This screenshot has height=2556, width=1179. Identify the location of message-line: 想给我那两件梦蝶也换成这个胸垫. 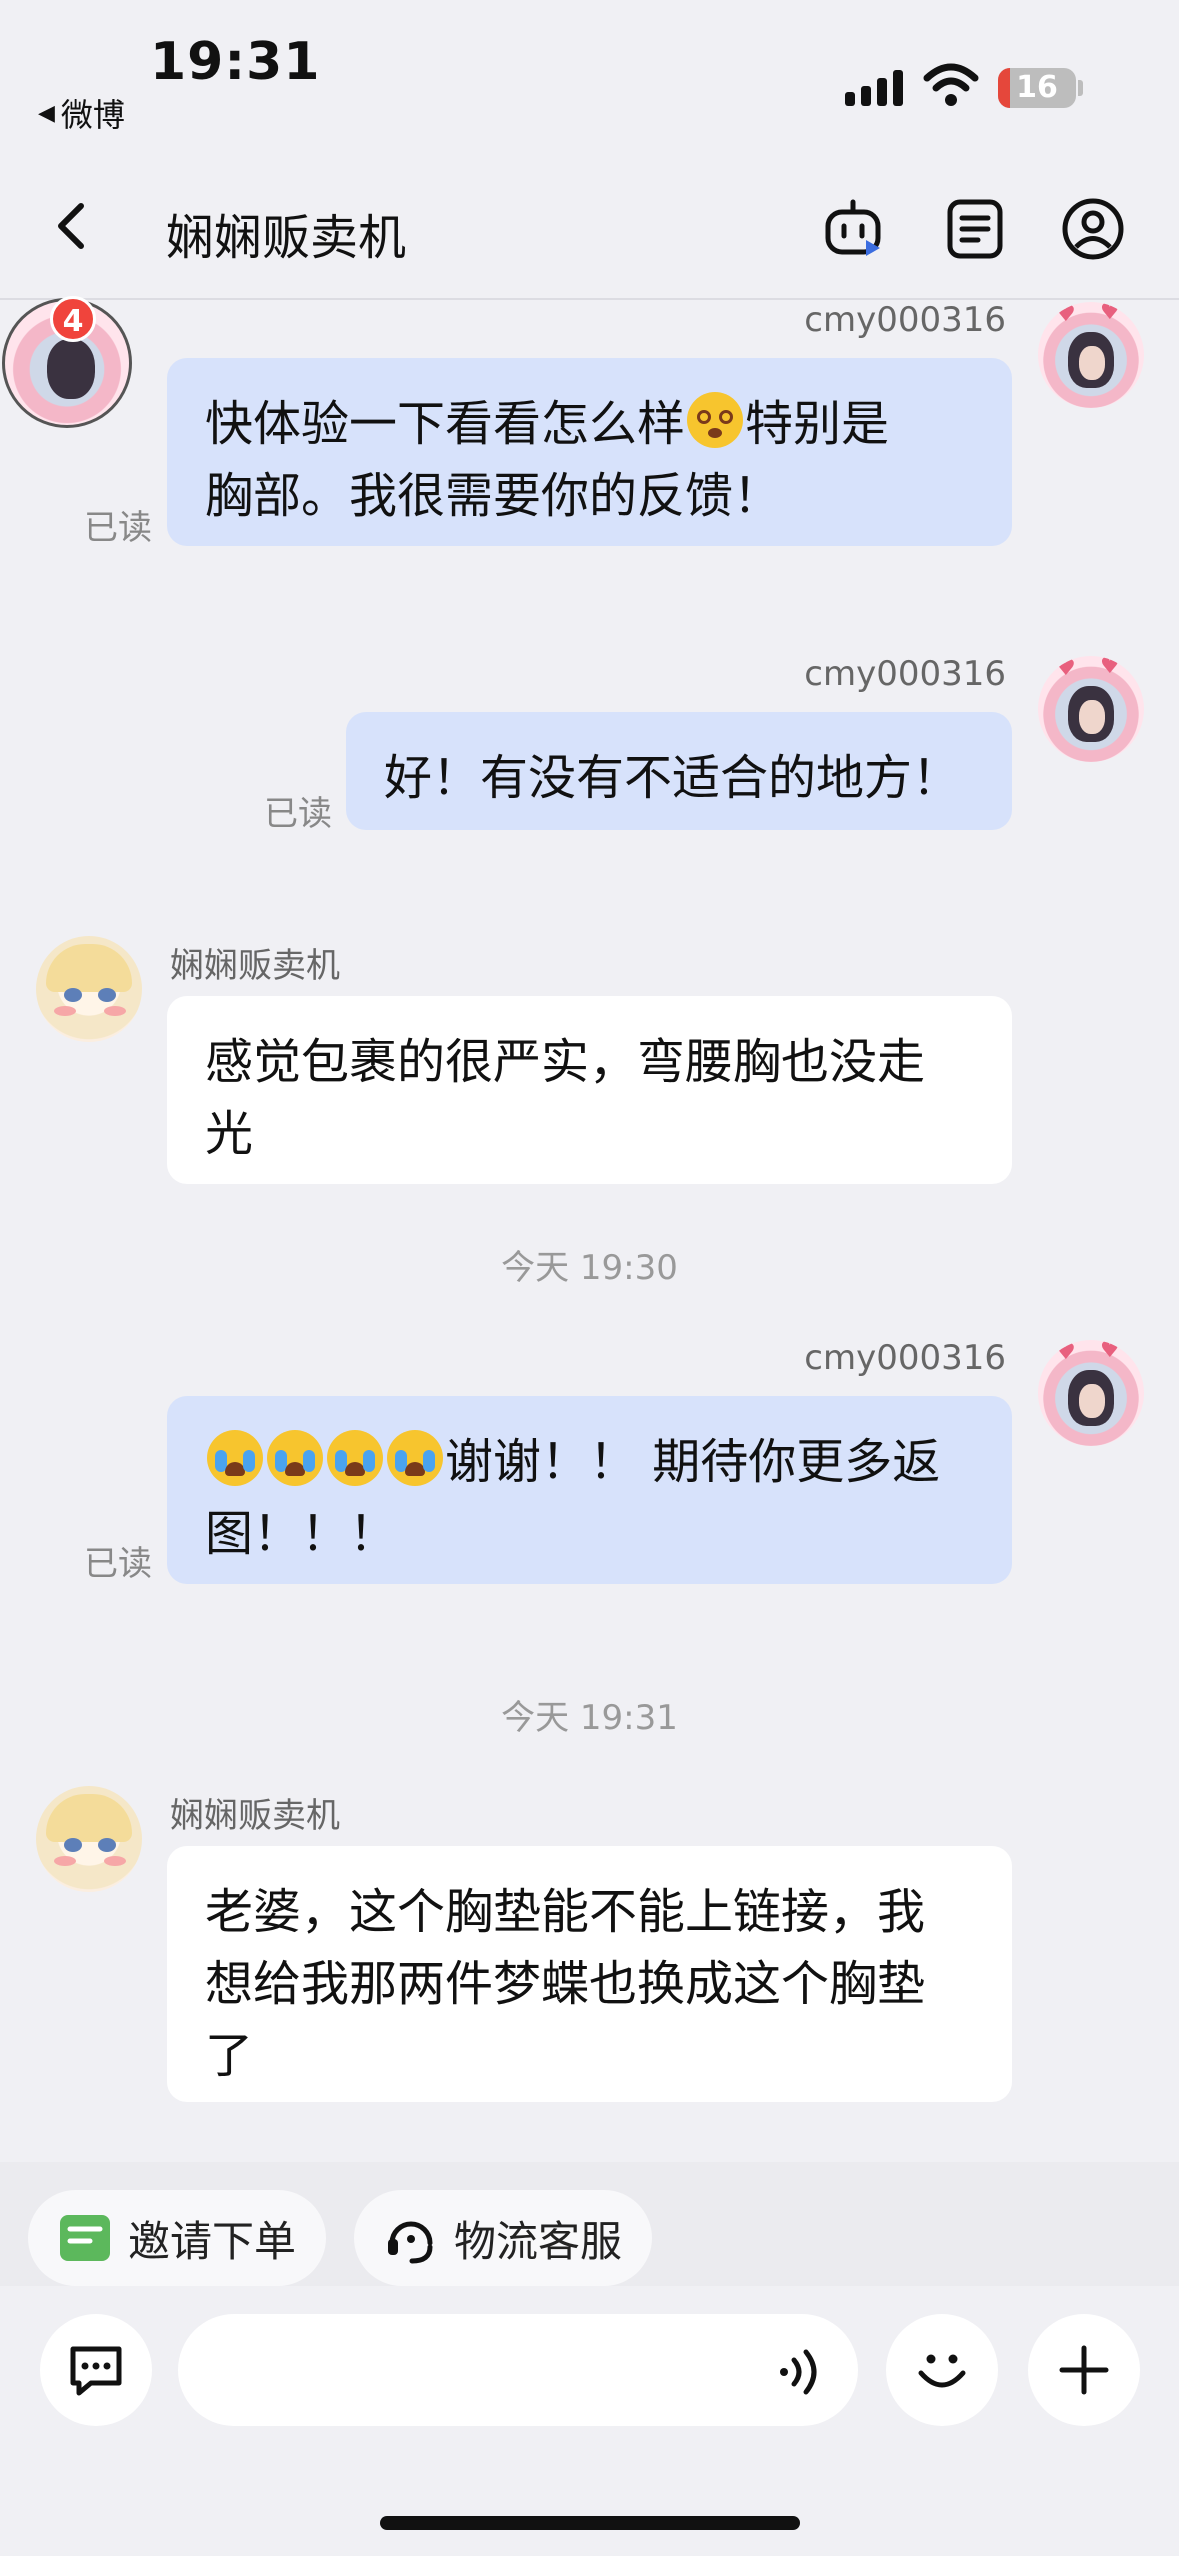
(565, 1984).